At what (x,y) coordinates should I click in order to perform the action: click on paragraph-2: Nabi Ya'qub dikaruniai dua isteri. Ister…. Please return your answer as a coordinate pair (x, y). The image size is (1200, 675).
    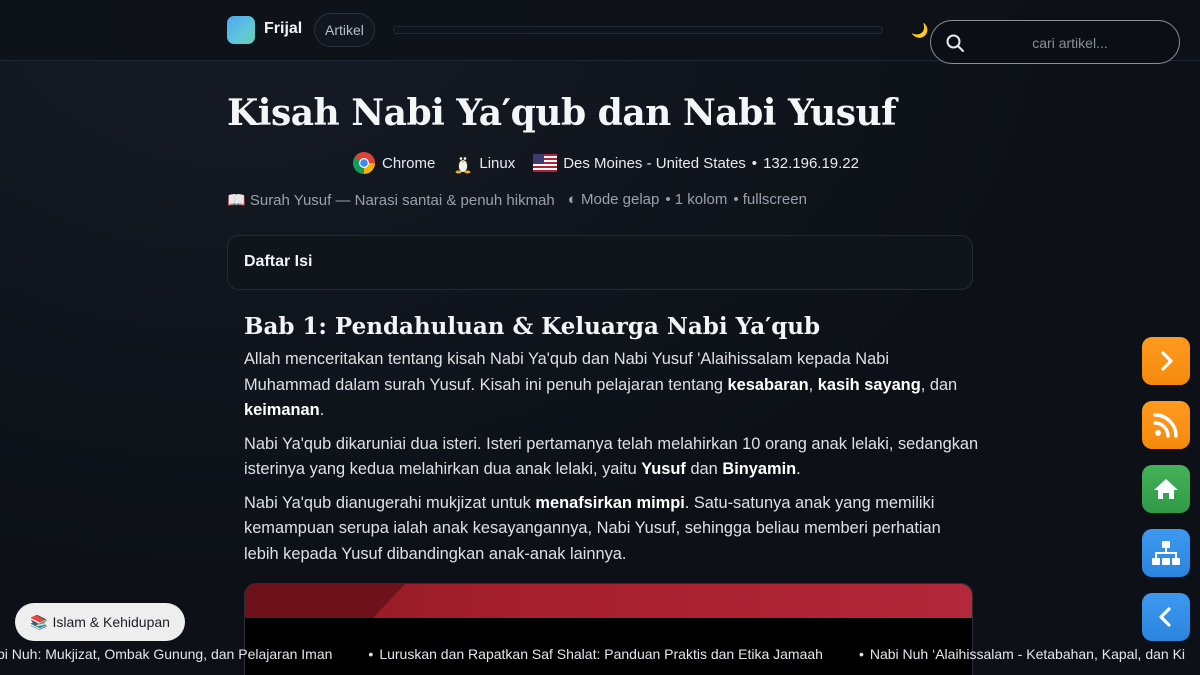
    Looking at the image, I should click on (611, 456).